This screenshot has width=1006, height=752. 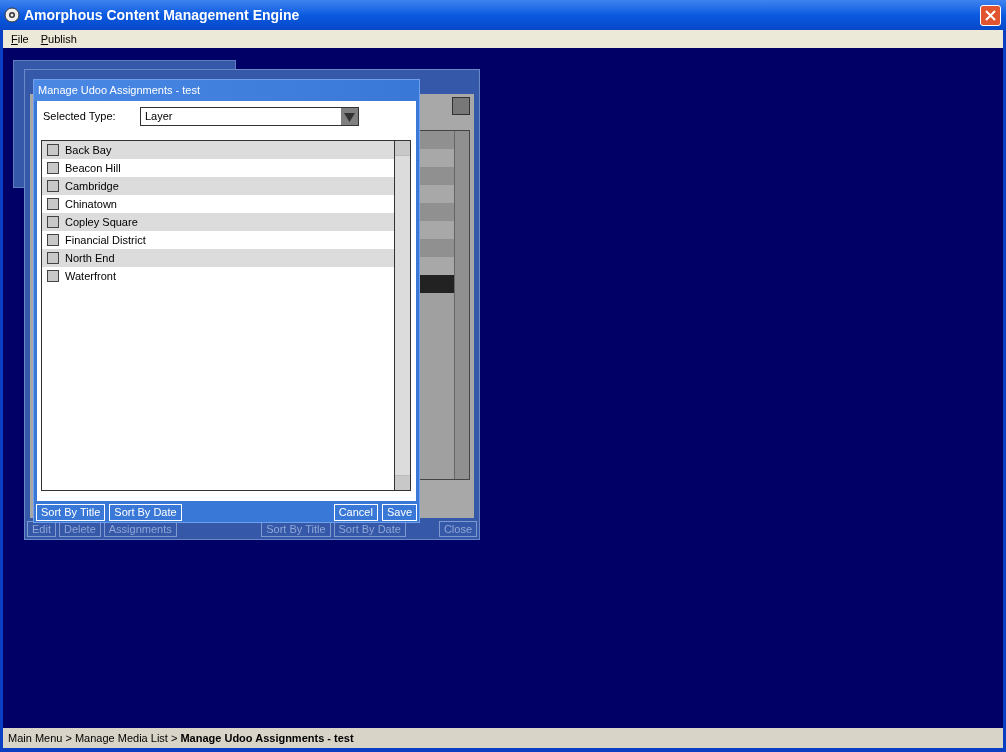 I want to click on list-row: Cambridge, so click(x=218, y=186).